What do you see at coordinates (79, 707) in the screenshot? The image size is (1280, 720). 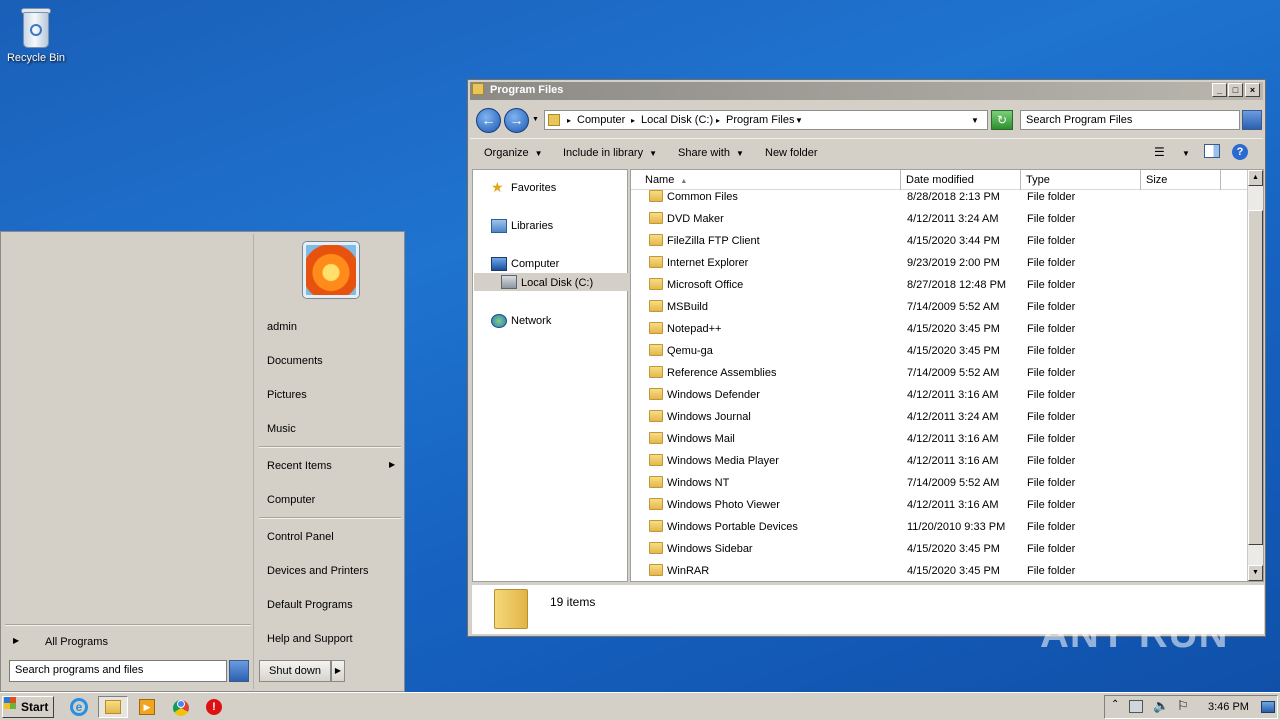 I see `internet-explorer-icon: e` at bounding box center [79, 707].